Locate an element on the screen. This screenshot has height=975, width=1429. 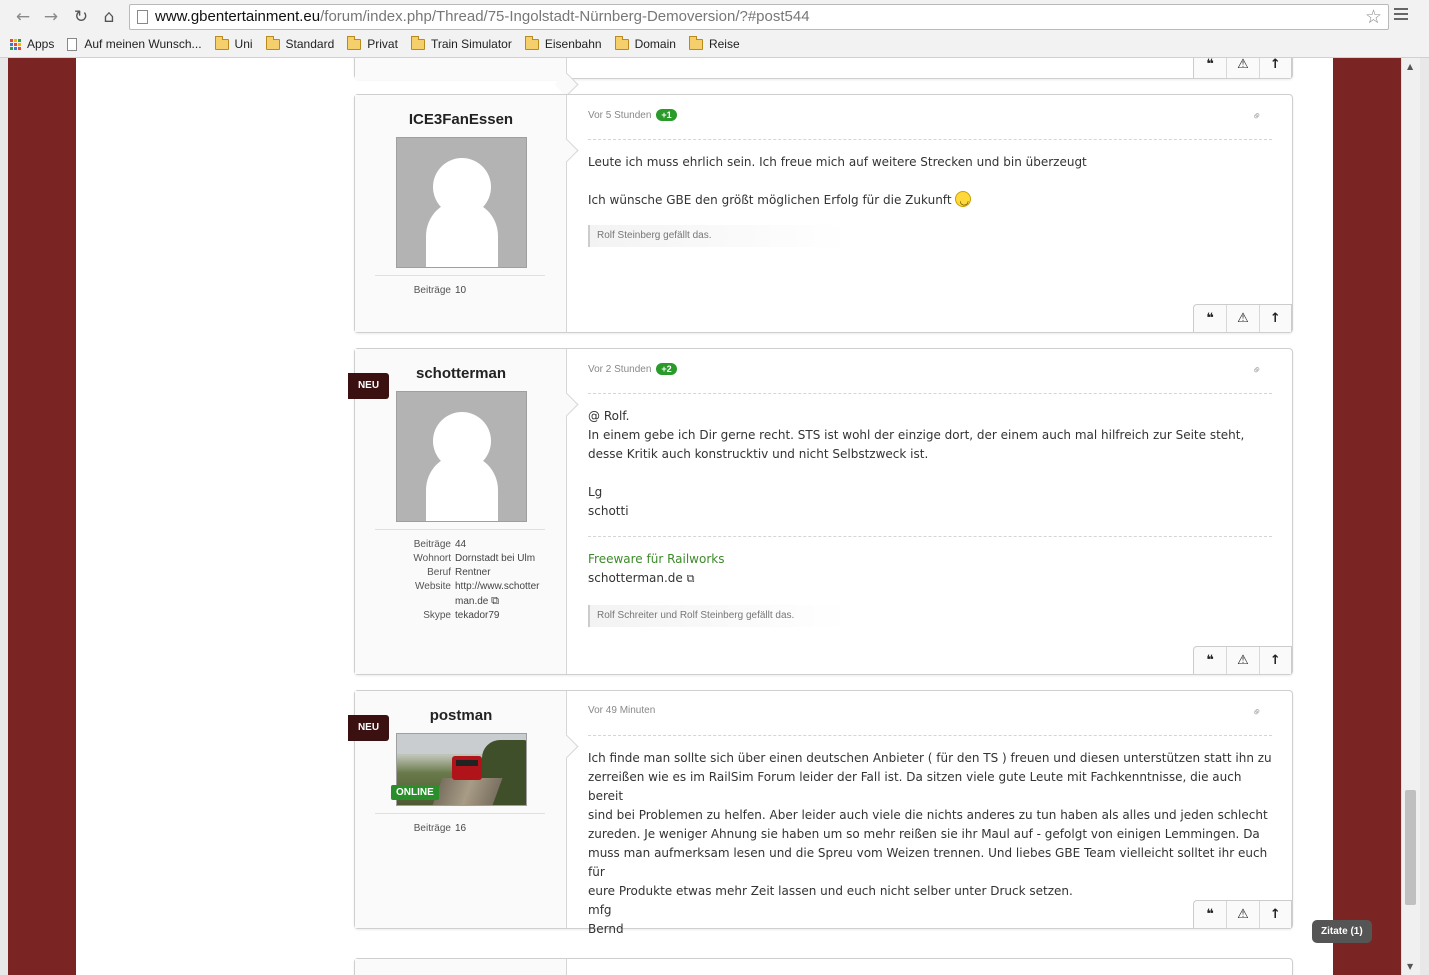
post-time: Vor 5 Stunden is located at coordinates (619, 115).